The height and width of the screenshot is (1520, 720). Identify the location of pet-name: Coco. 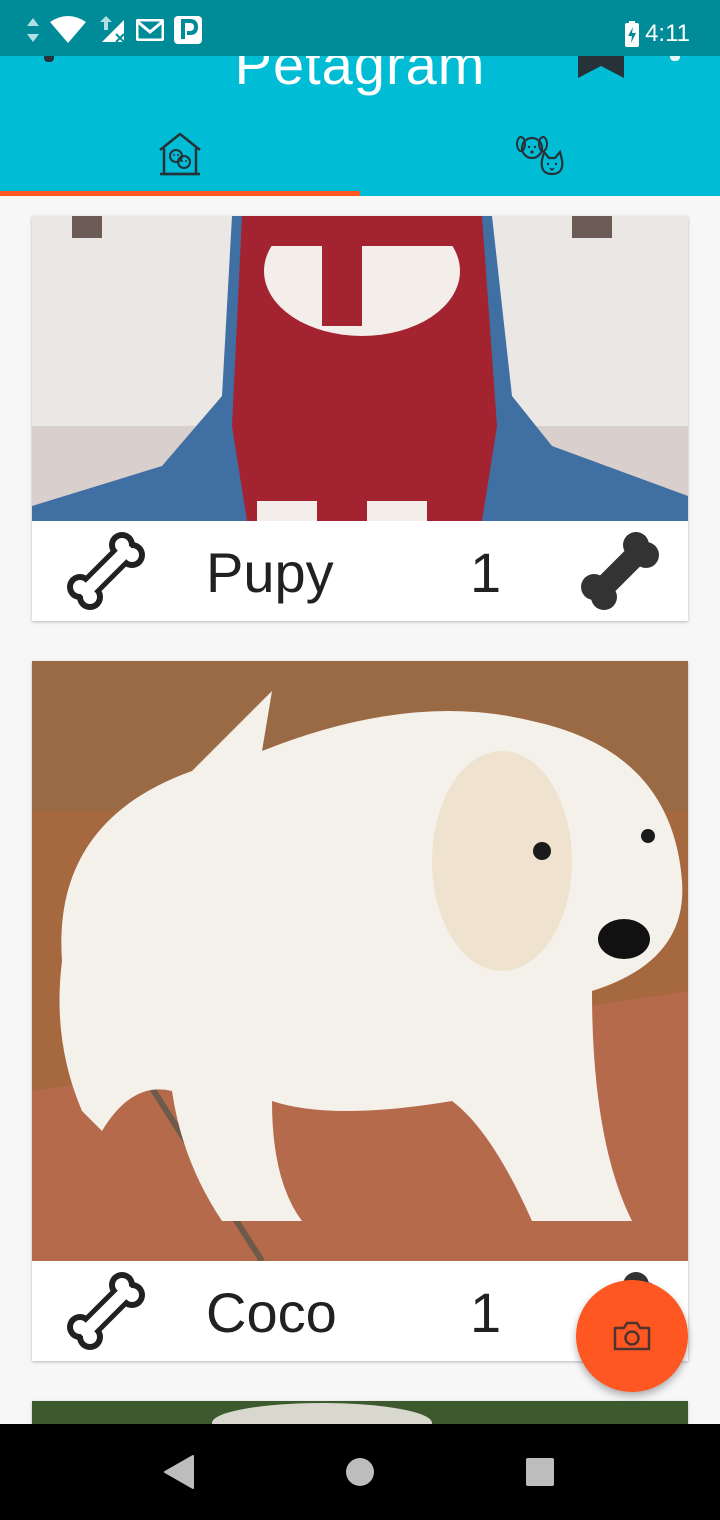
(271, 1312).